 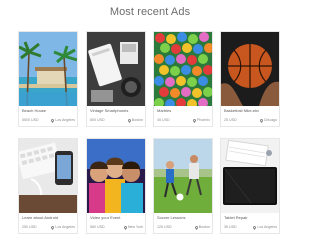 What do you see at coordinates (251, 217) in the screenshot?
I see `ad-title: Tablet Repair` at bounding box center [251, 217].